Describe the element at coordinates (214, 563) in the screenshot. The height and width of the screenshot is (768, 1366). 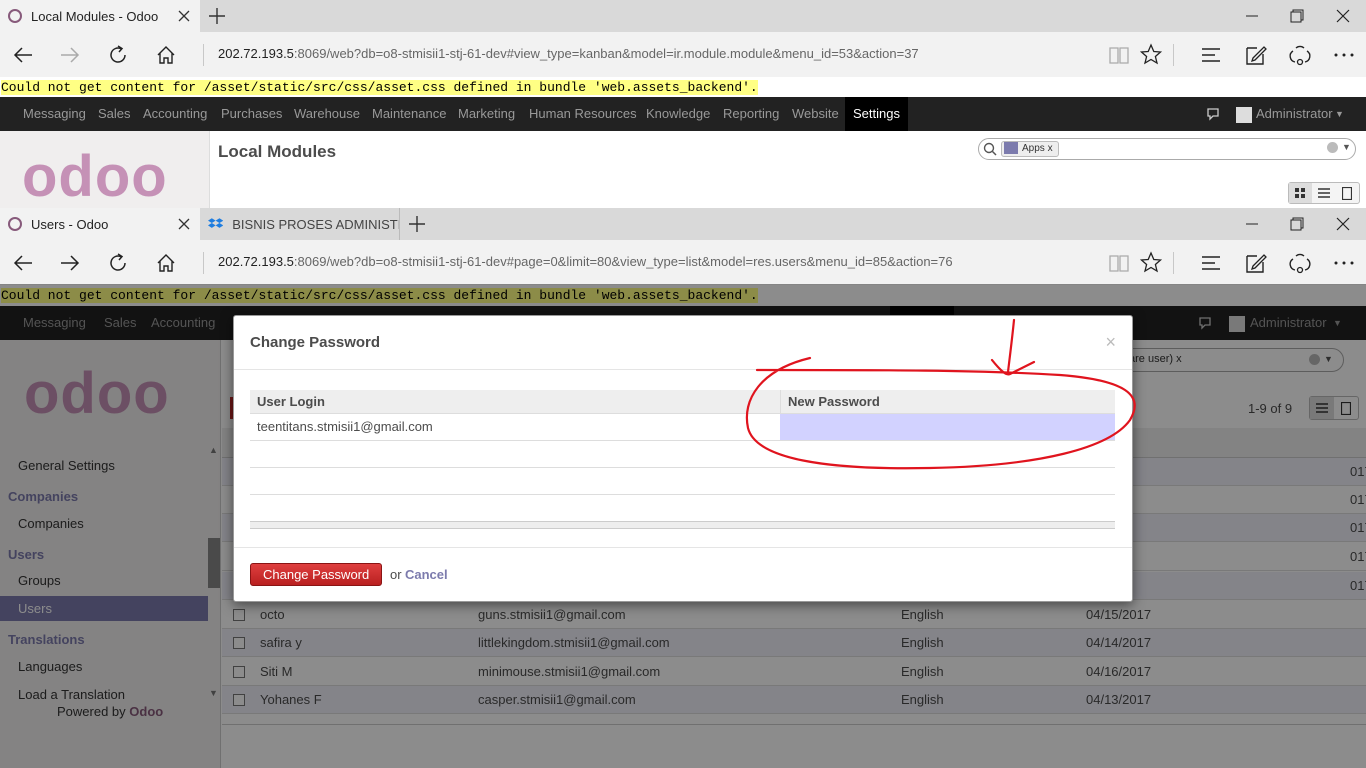
I see `sidebar-scrollbar` at that location.